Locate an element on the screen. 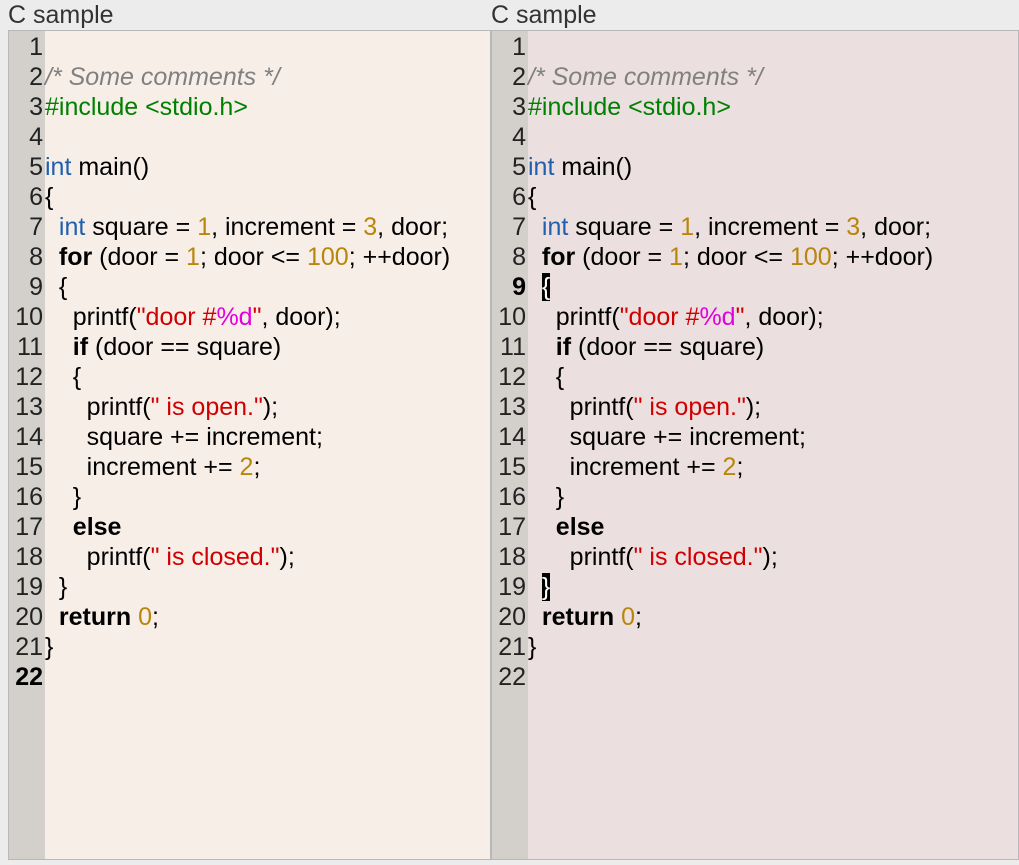 The height and width of the screenshot is (865, 1019). code-token: " is open." is located at coordinates (206, 407).